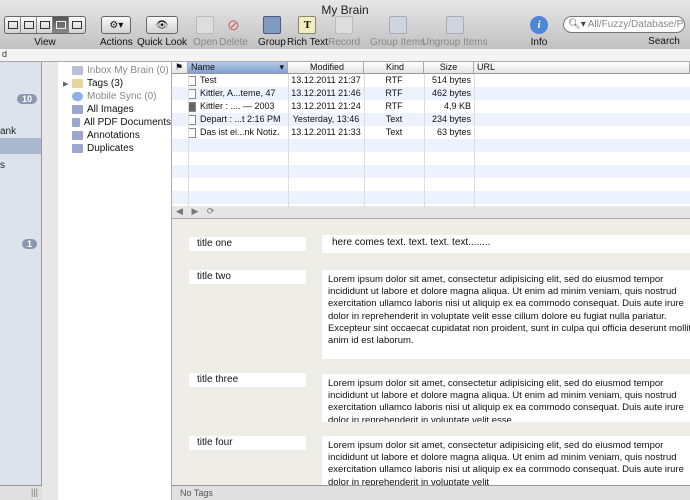  What do you see at coordinates (8, 131) in the screenshot?
I see `sidebar-text-1: ank` at bounding box center [8, 131].